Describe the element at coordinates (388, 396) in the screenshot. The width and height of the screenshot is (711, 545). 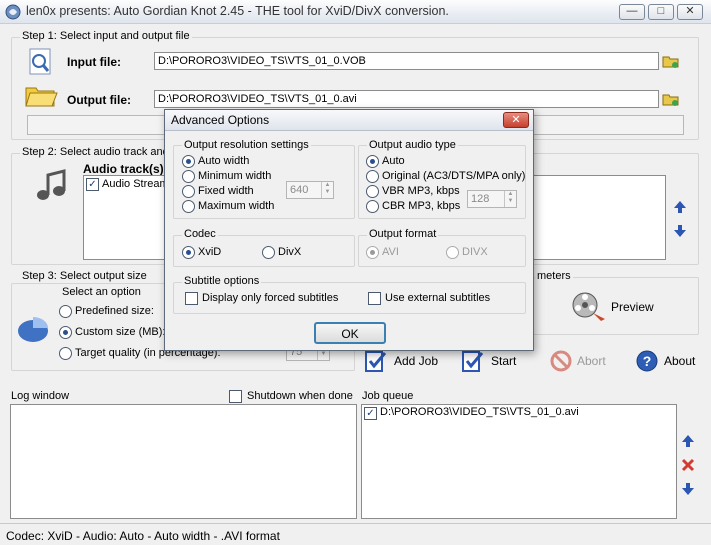
I see `job-queue-label: Job queue` at that location.